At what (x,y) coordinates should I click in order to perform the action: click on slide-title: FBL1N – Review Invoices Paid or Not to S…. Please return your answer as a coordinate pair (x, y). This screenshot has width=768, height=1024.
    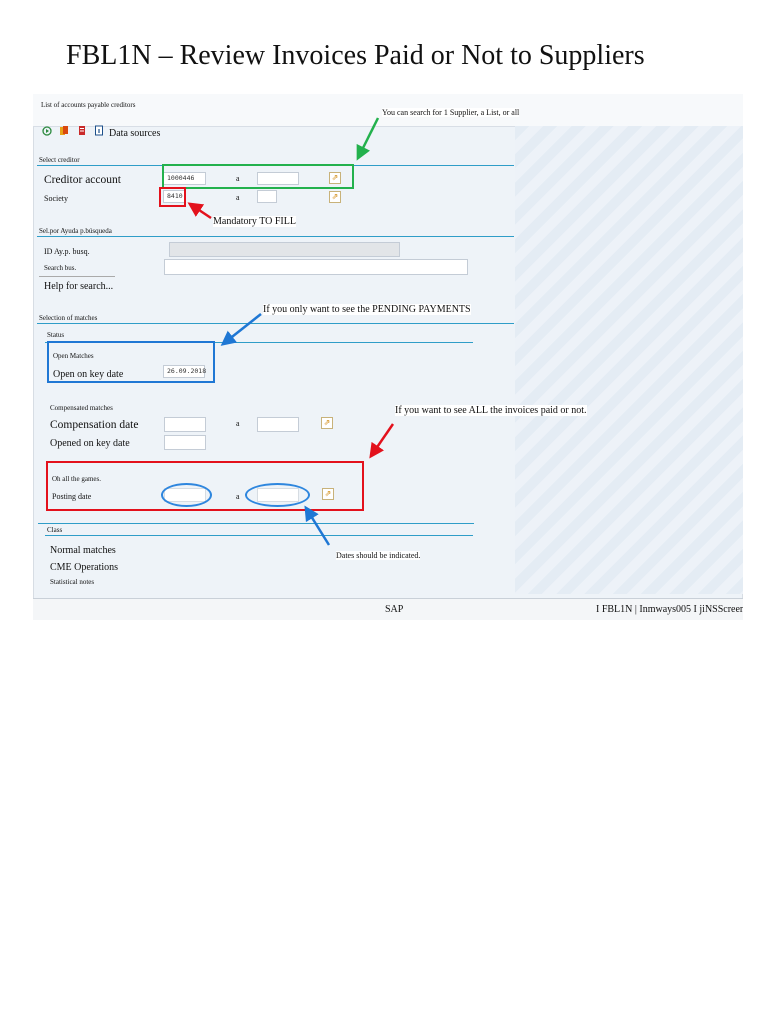
    Looking at the image, I should click on (355, 55).